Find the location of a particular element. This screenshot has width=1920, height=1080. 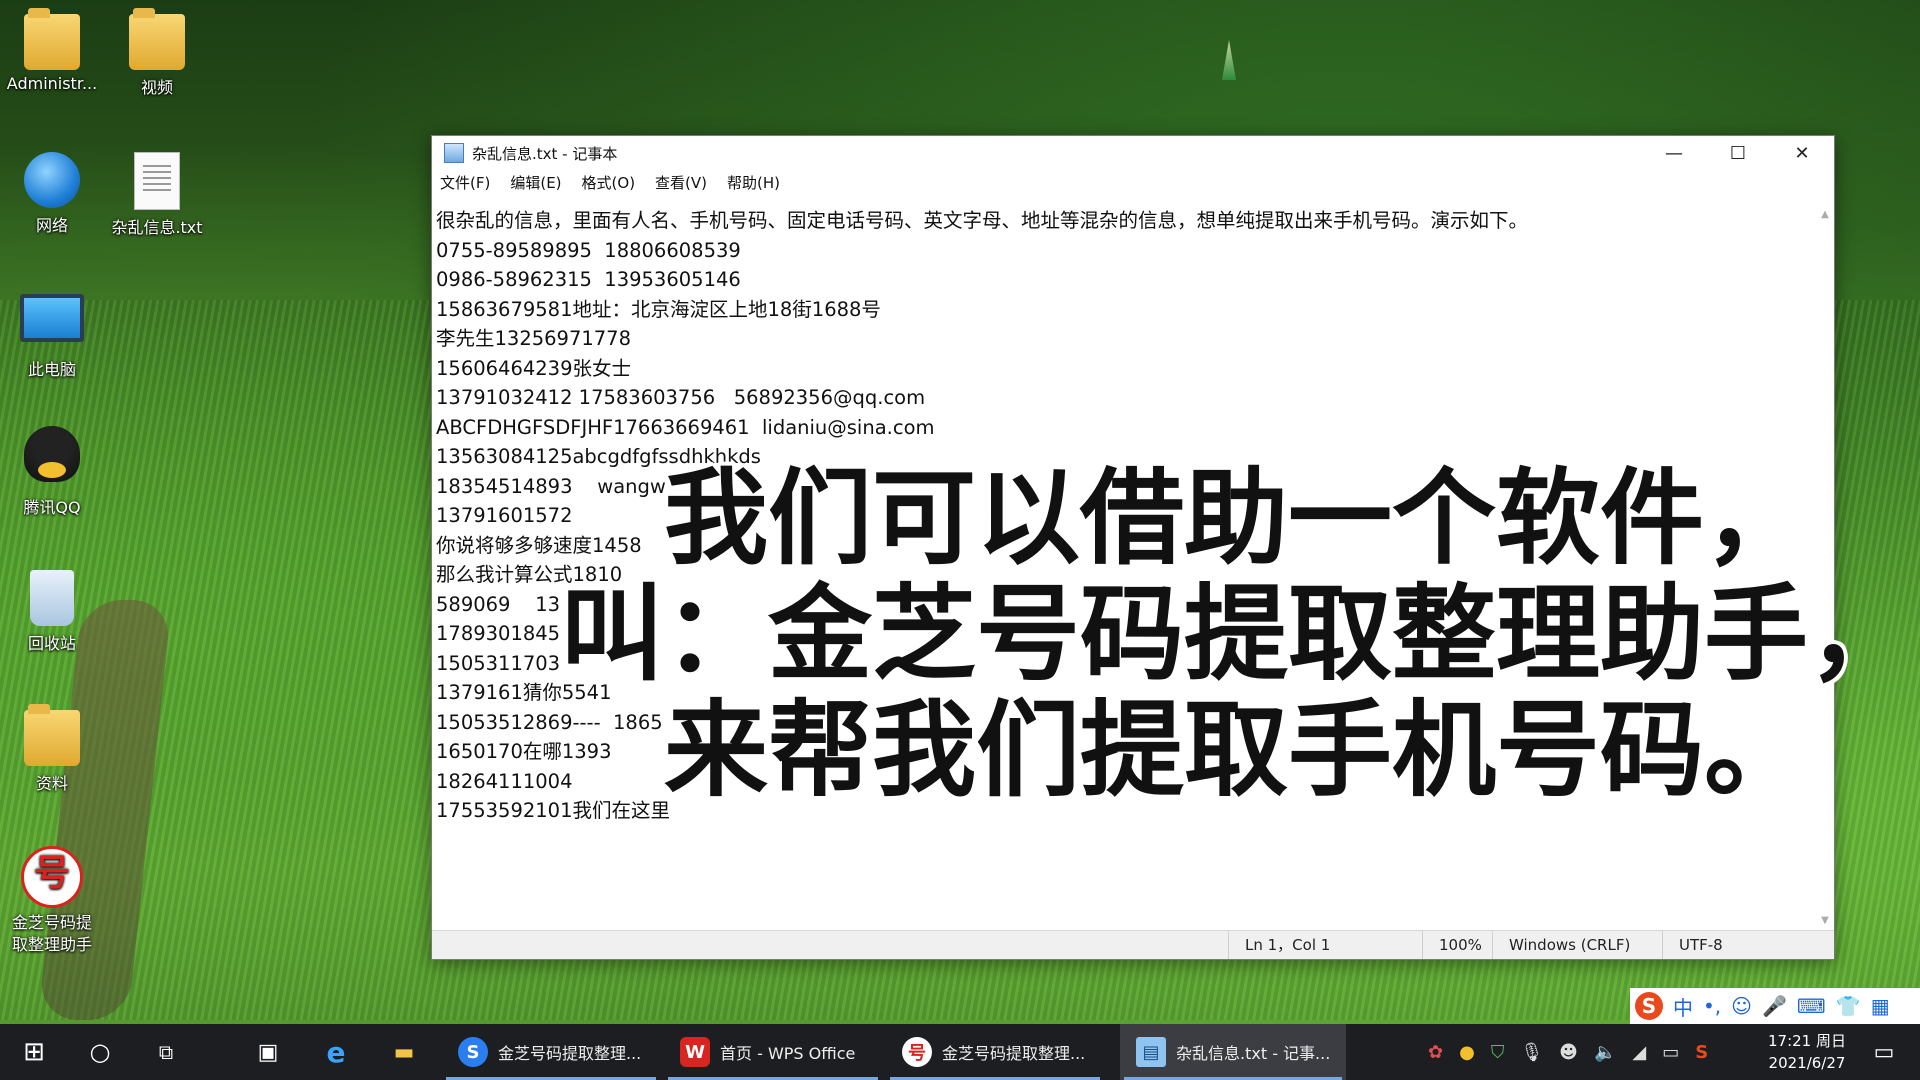

file-explorer-icon: ▬ is located at coordinates (404, 1052).